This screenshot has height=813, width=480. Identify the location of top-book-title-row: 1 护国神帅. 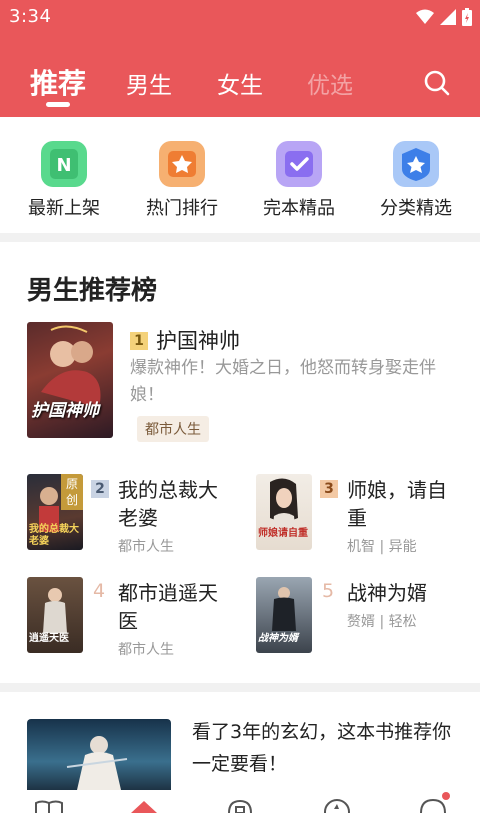
(185, 341).